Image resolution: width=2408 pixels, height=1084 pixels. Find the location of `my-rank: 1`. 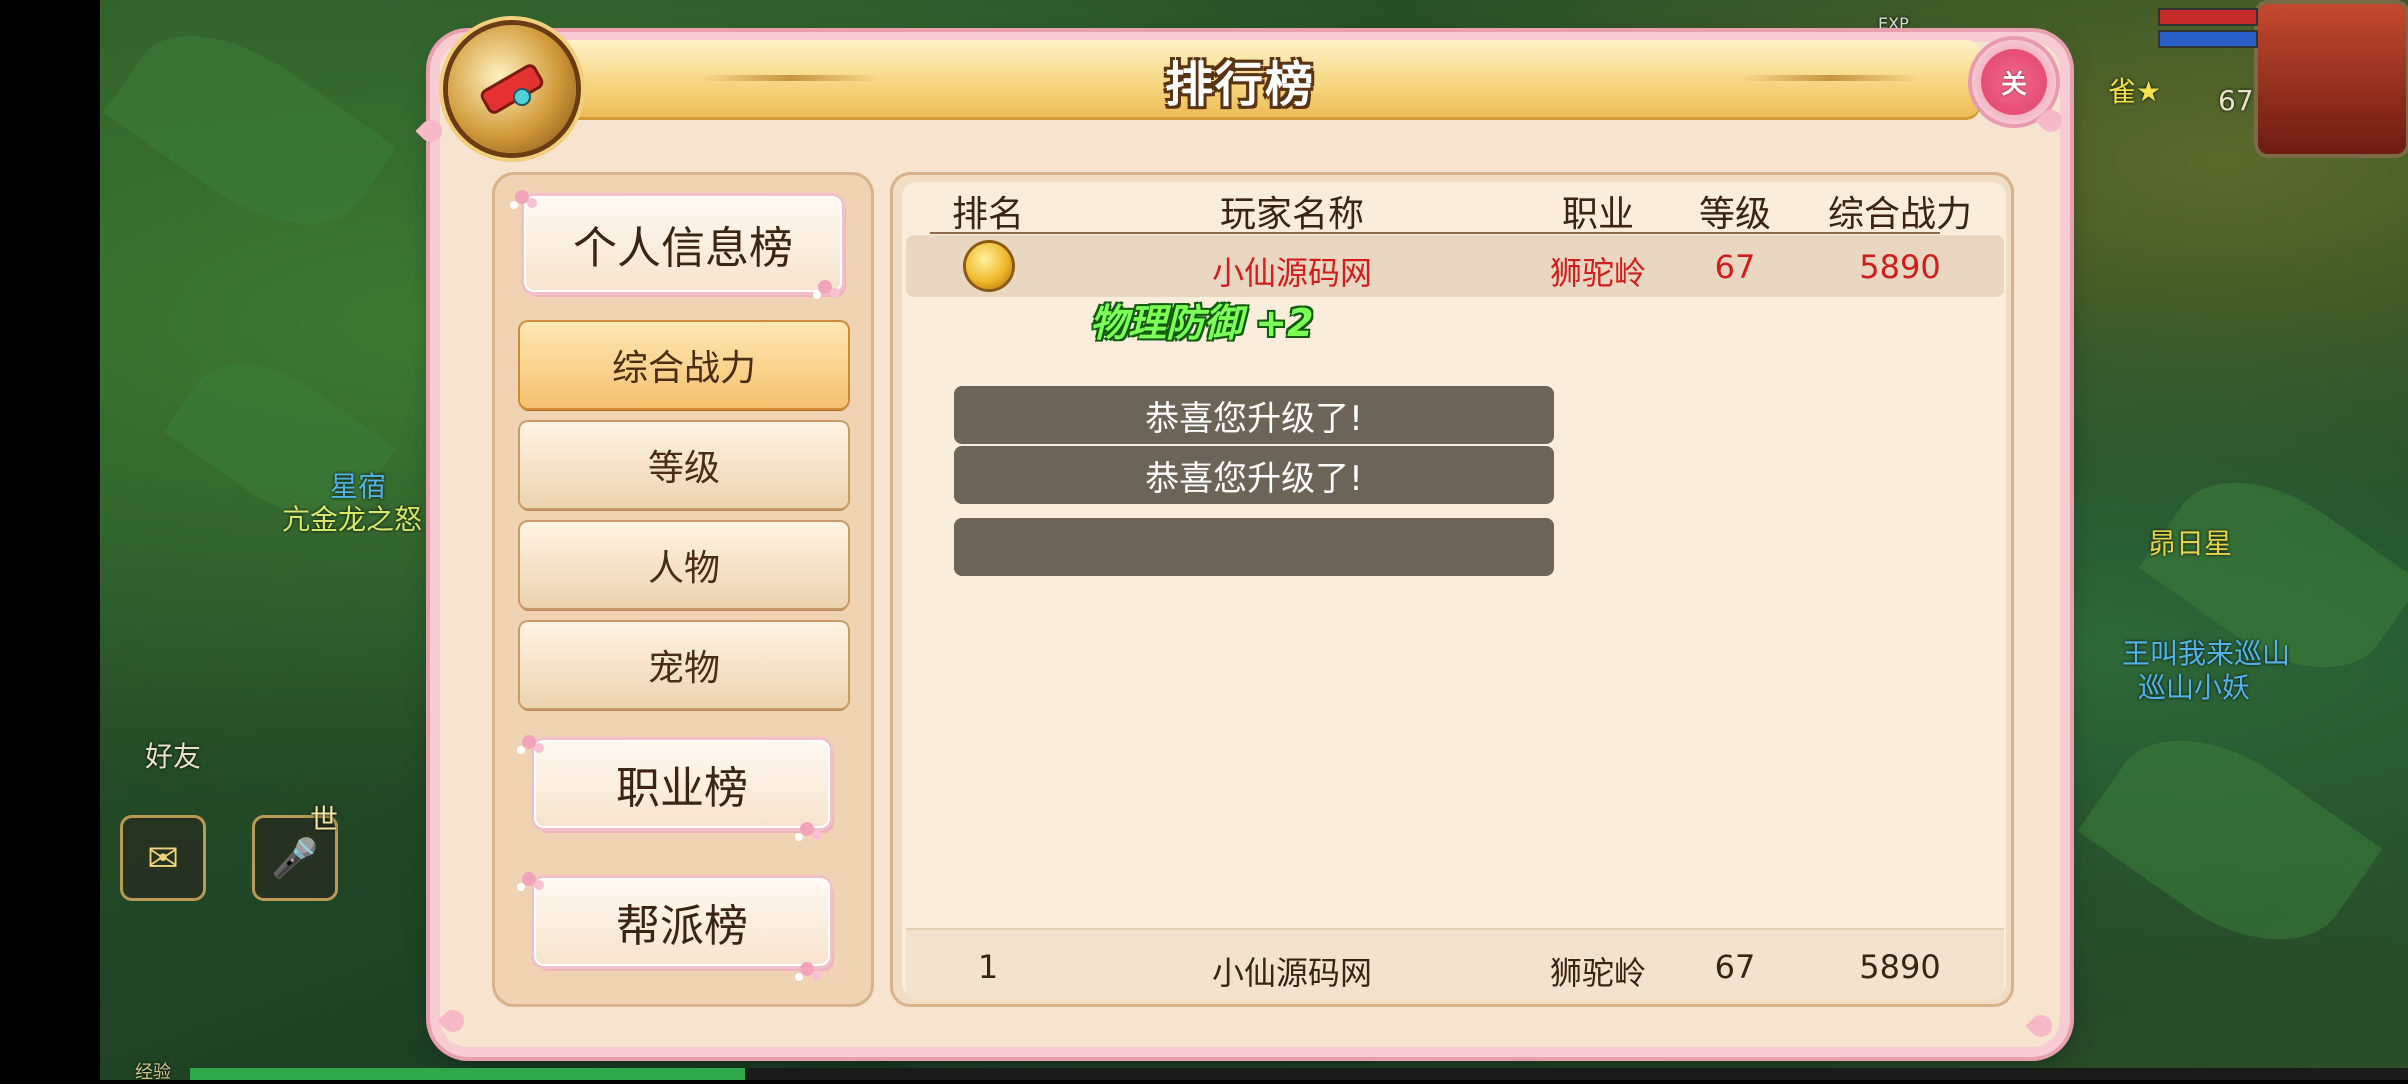

my-rank: 1 is located at coordinates (988, 967).